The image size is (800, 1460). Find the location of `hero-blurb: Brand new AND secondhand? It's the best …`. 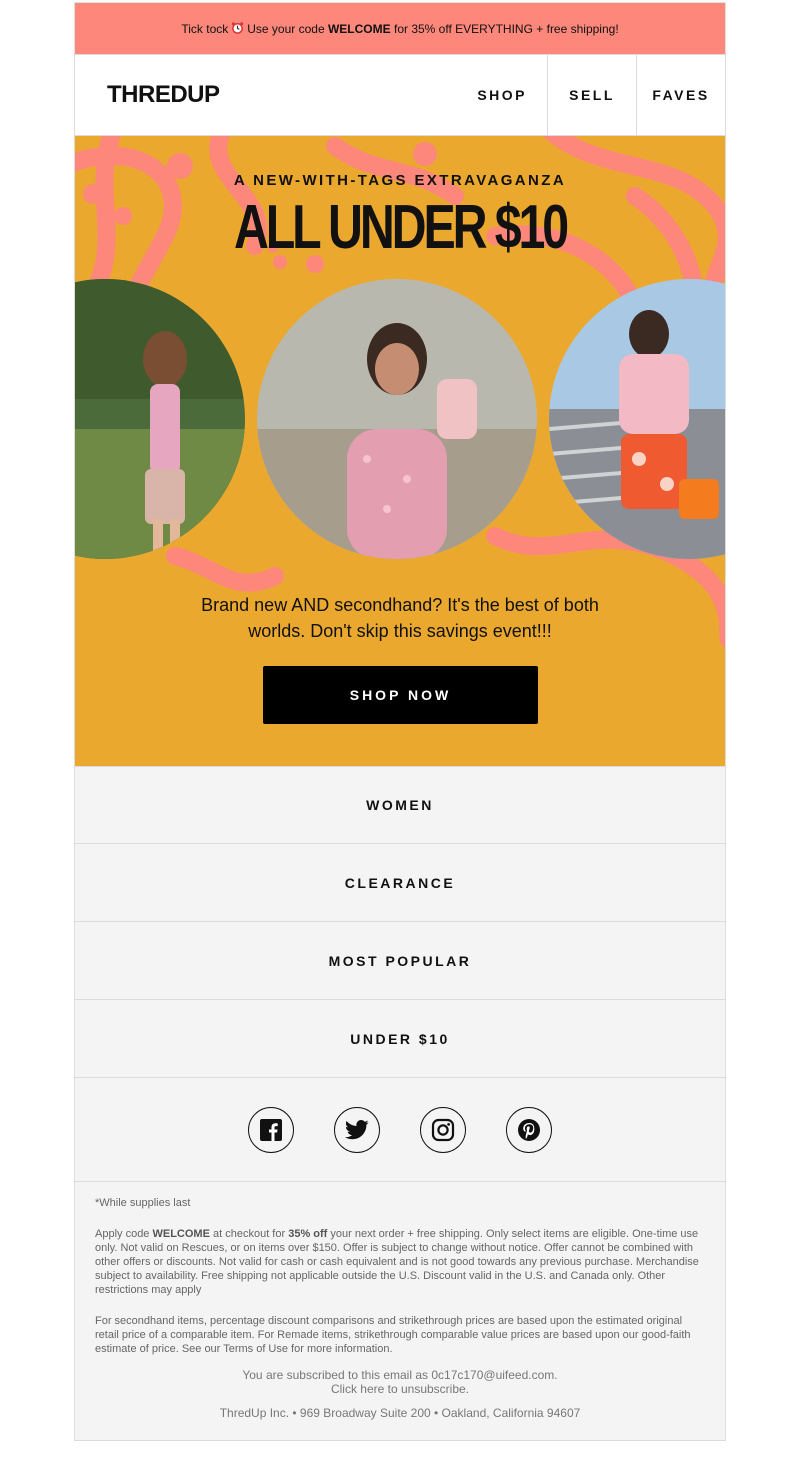

hero-blurb: Brand new AND secondhand? It's the best … is located at coordinates (400, 618).